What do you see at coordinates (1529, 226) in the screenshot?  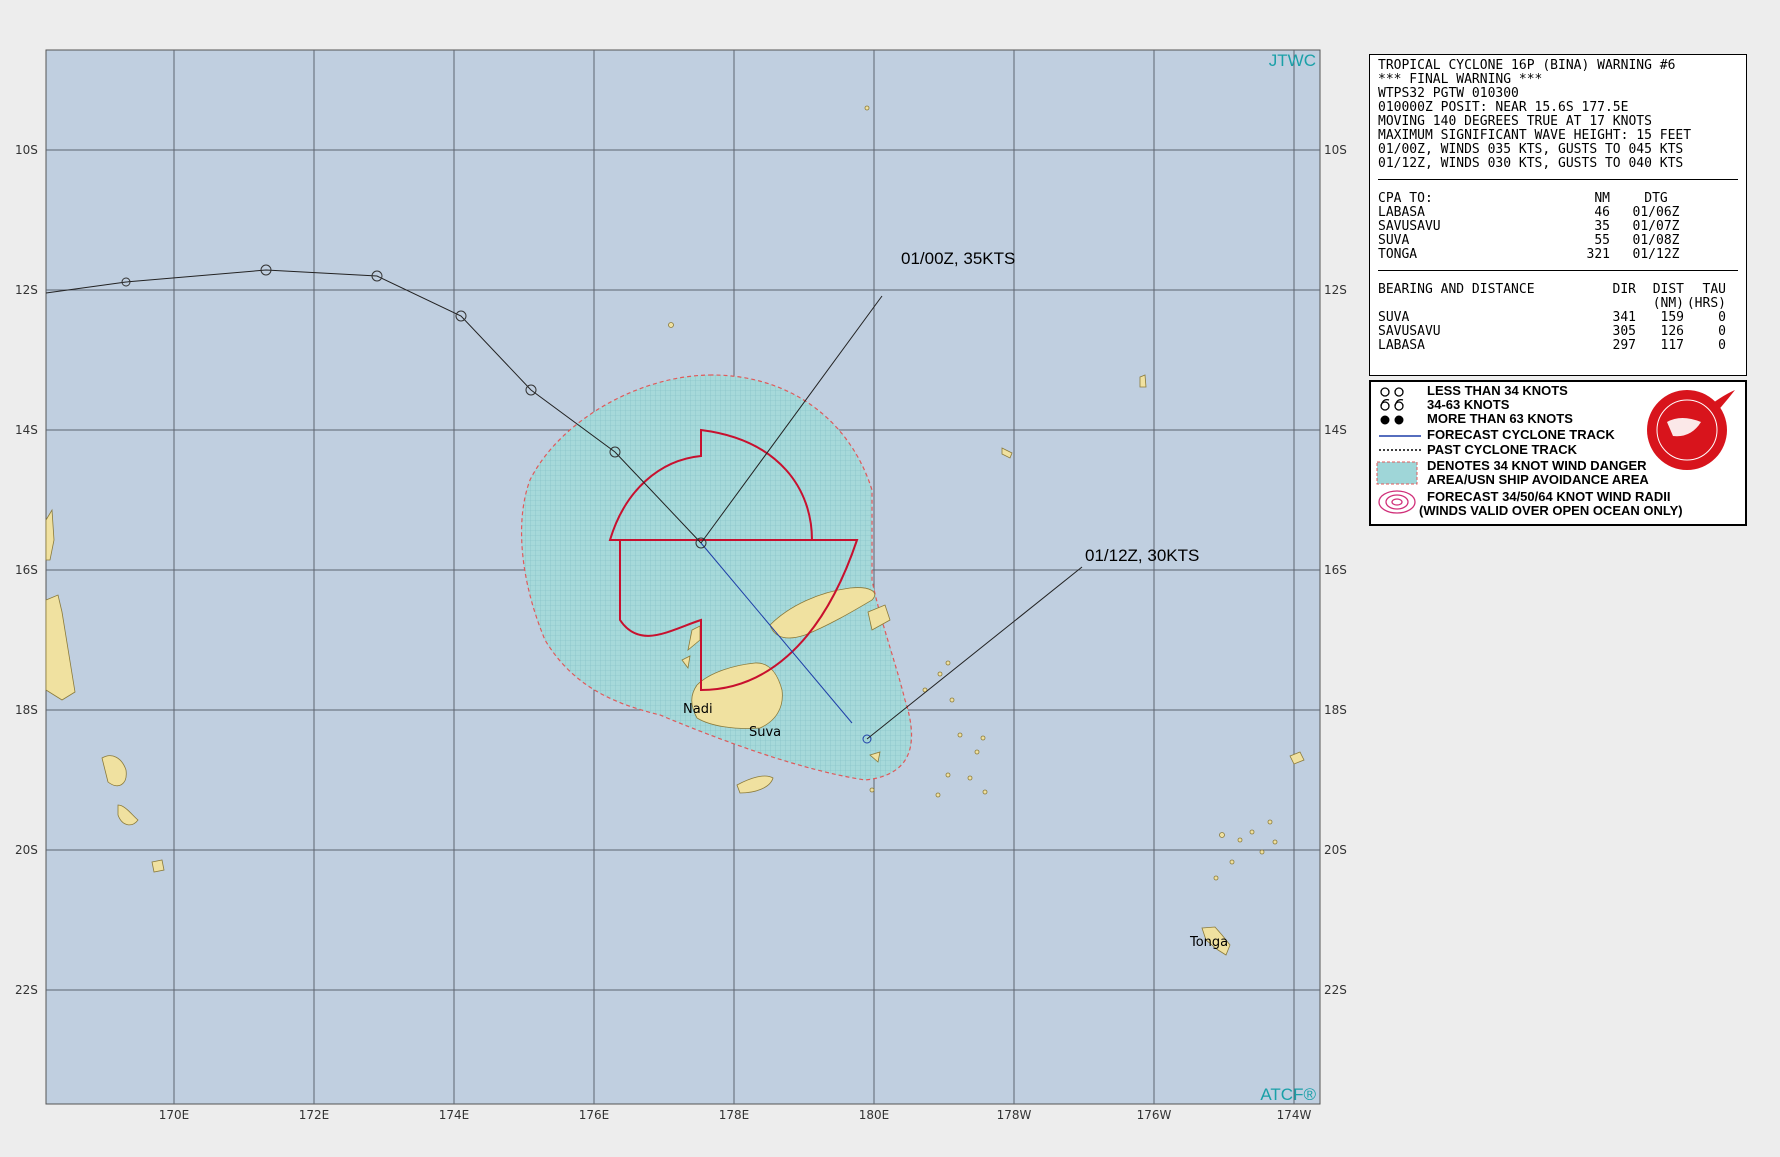 I see `cpa-row: SAVUSAVU 35 01/07Z` at bounding box center [1529, 226].